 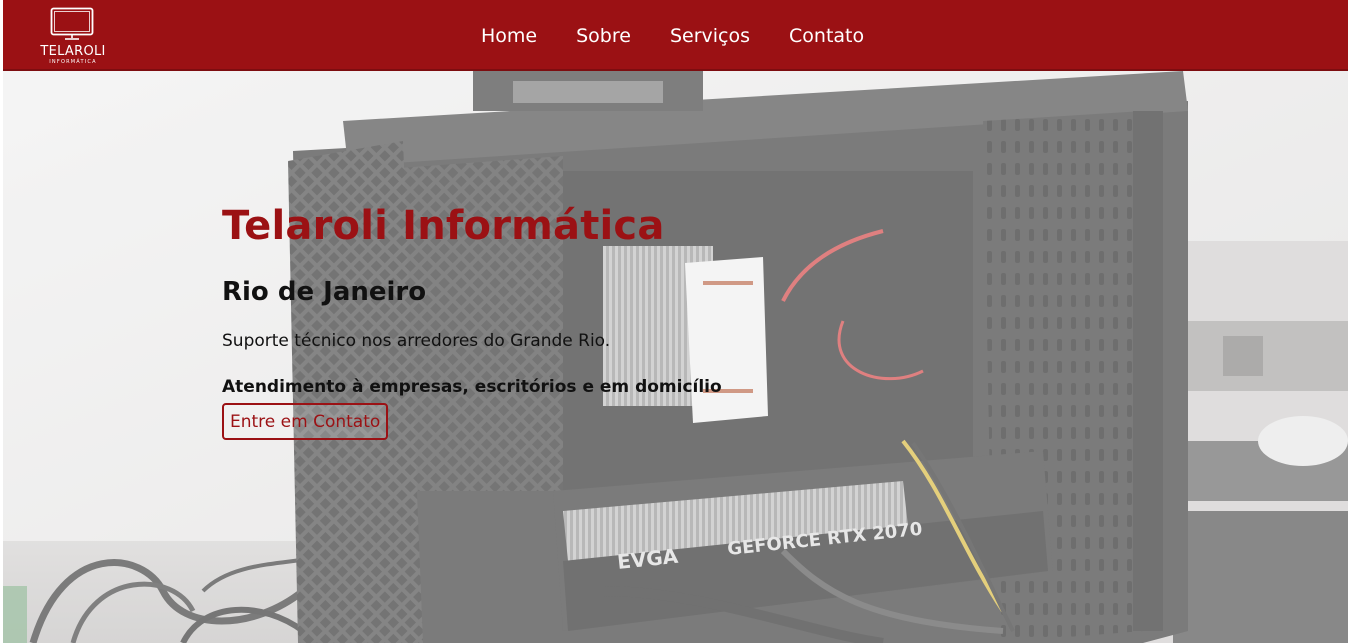 What do you see at coordinates (603, 36) in the screenshot?
I see `nav-link-sobre: Sobre` at bounding box center [603, 36].